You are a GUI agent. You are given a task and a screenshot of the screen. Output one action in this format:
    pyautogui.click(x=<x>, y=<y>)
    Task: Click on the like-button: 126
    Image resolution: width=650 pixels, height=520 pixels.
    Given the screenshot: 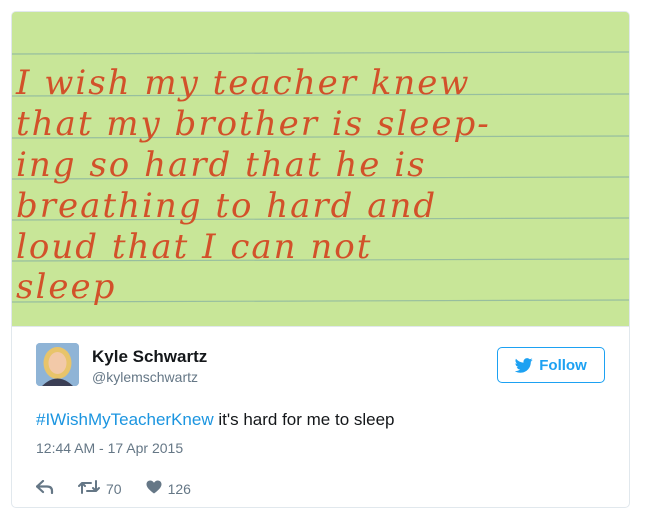 What is the action you would take?
    pyautogui.click(x=168, y=488)
    